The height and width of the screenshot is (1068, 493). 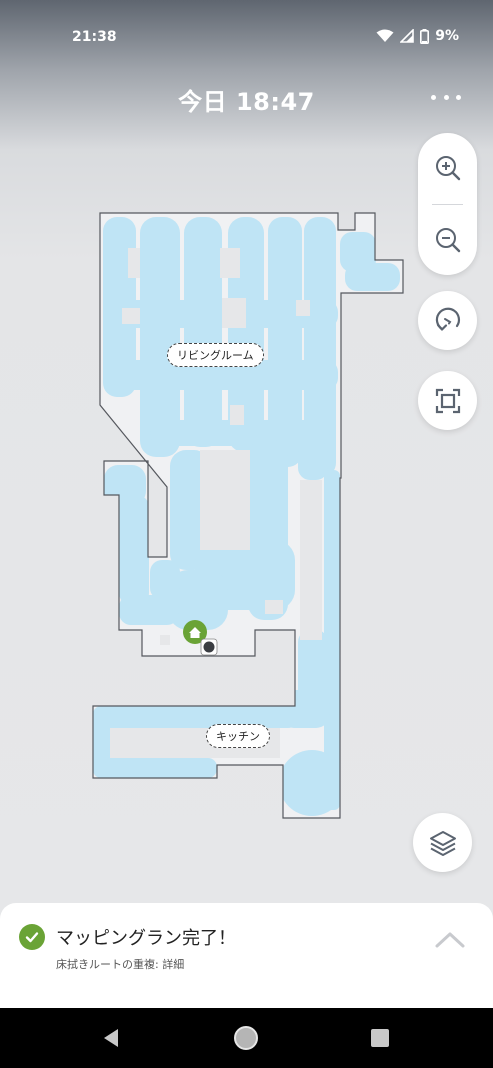 I want to click on layers-icon, so click(x=442, y=843).